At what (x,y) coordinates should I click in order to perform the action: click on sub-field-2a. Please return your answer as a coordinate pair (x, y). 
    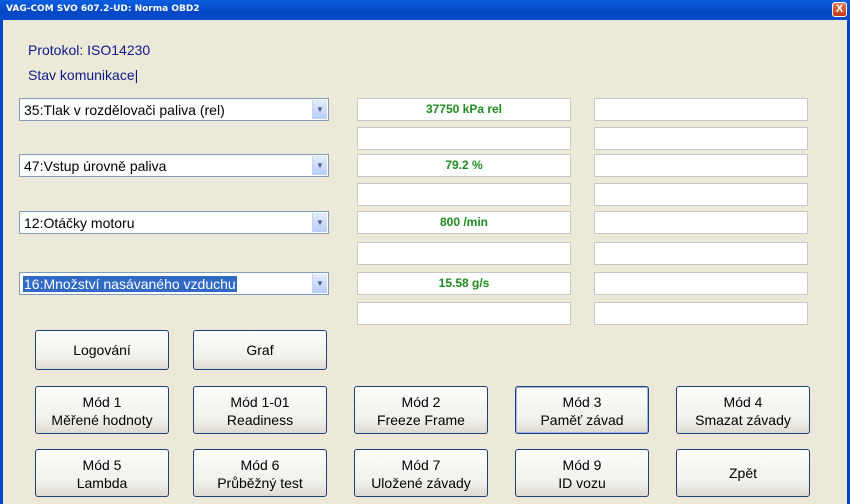
    Looking at the image, I should click on (464, 194).